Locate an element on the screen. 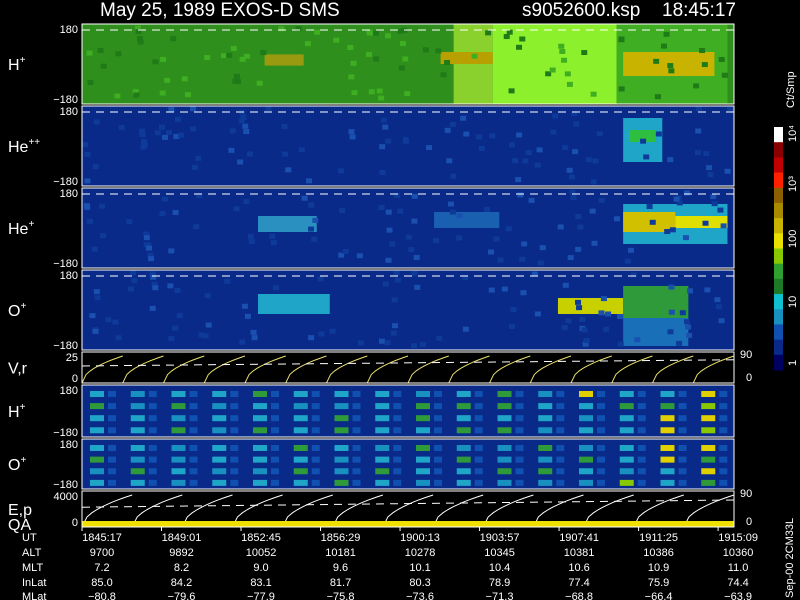 Image resolution: width=800 pixels, height=600 pixels. x-row-value: 9892 is located at coordinates (181, 553).